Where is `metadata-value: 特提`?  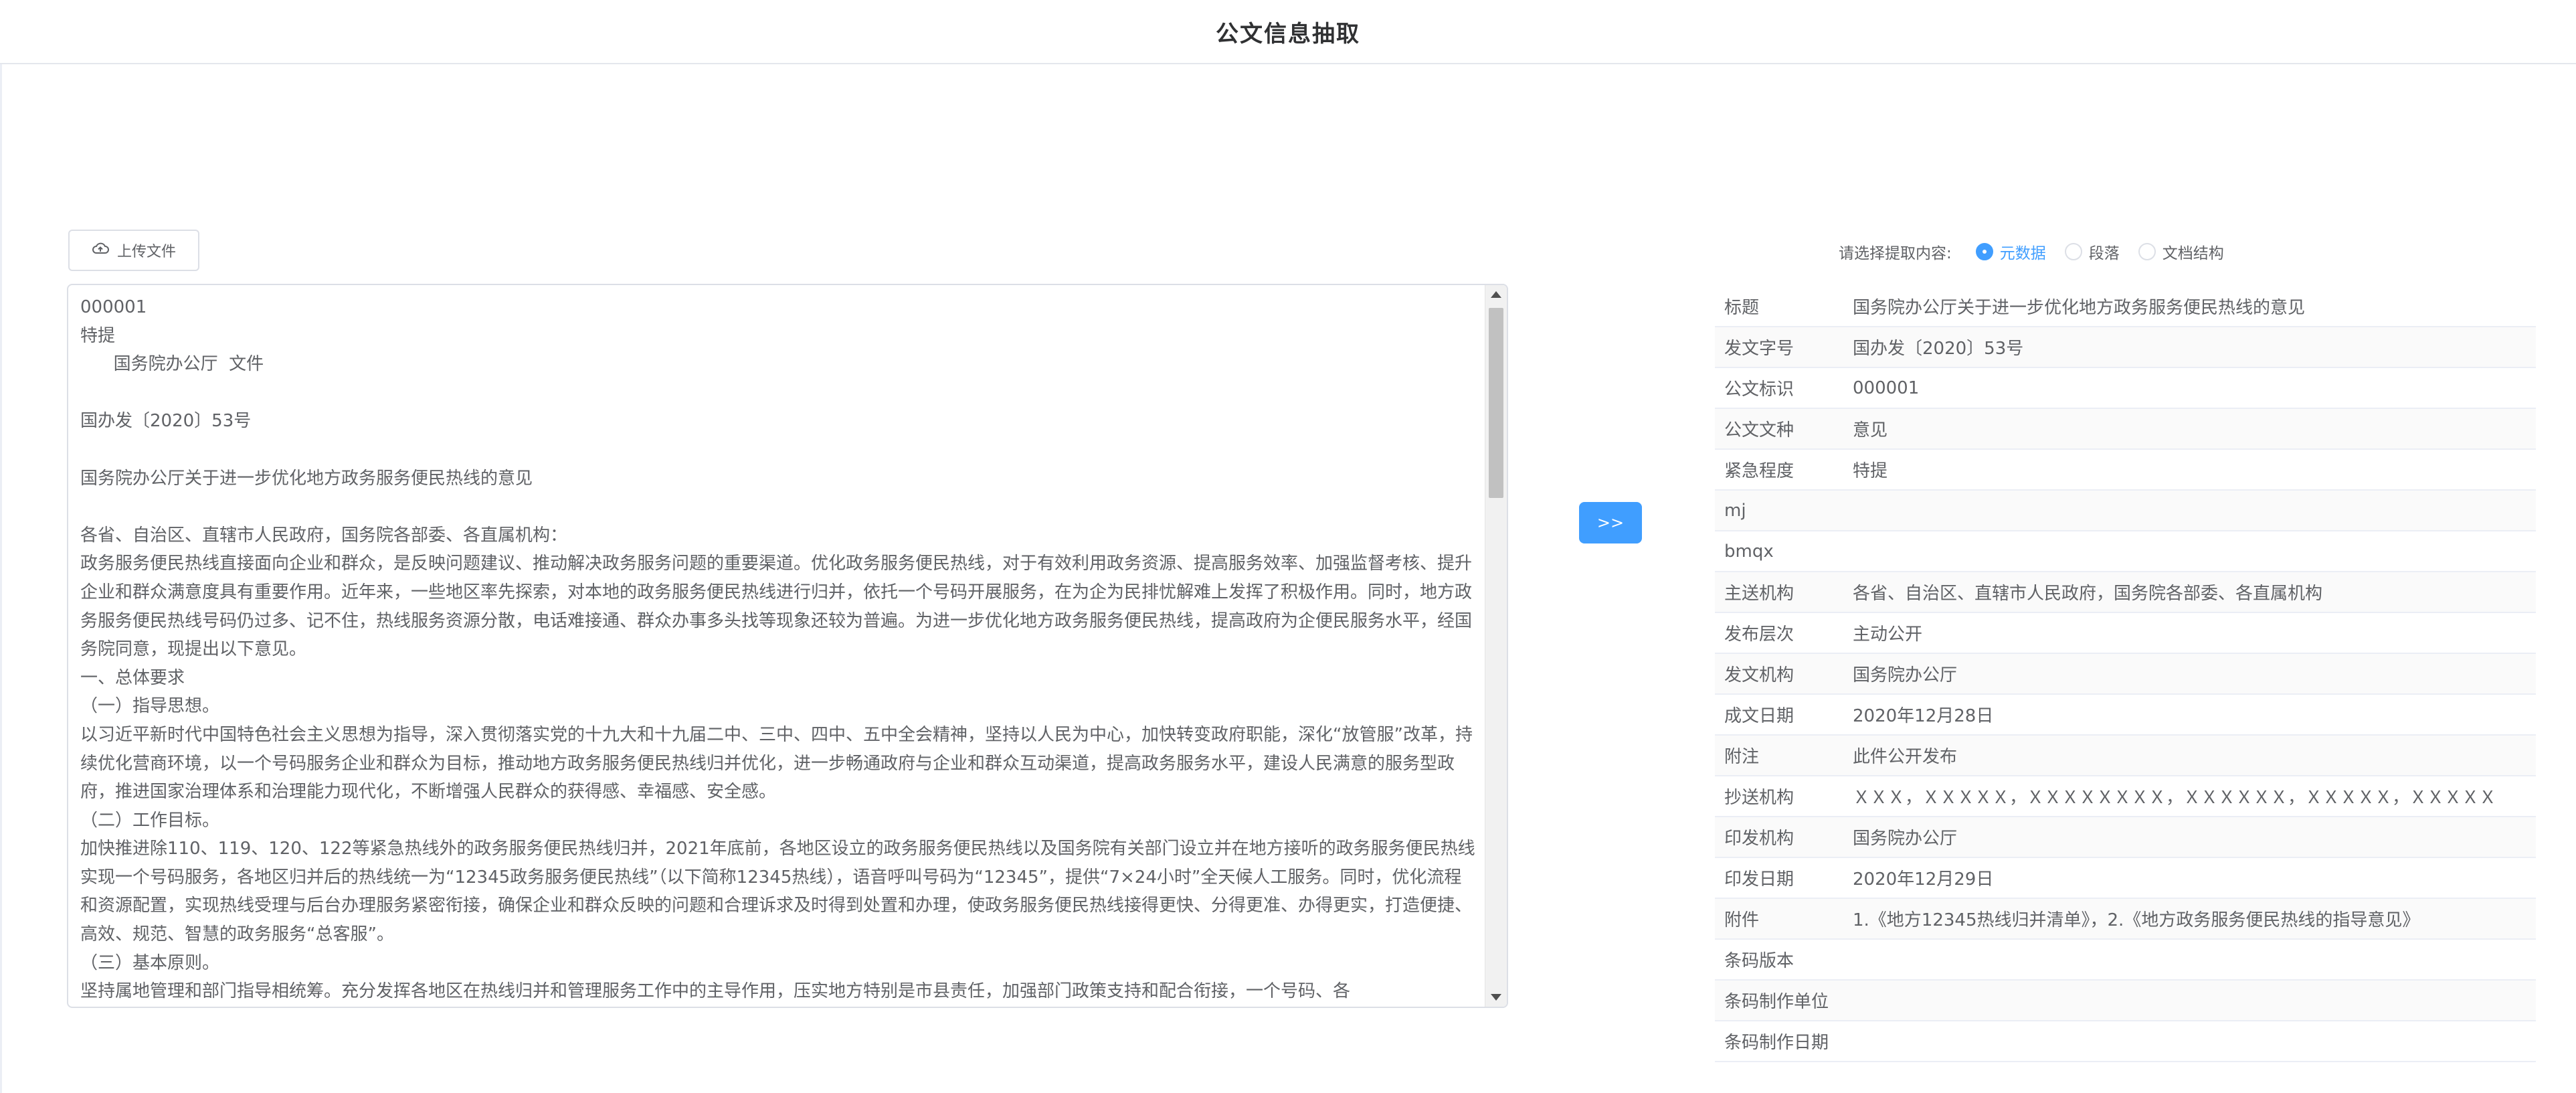 metadata-value: 特提 is located at coordinates (1870, 471).